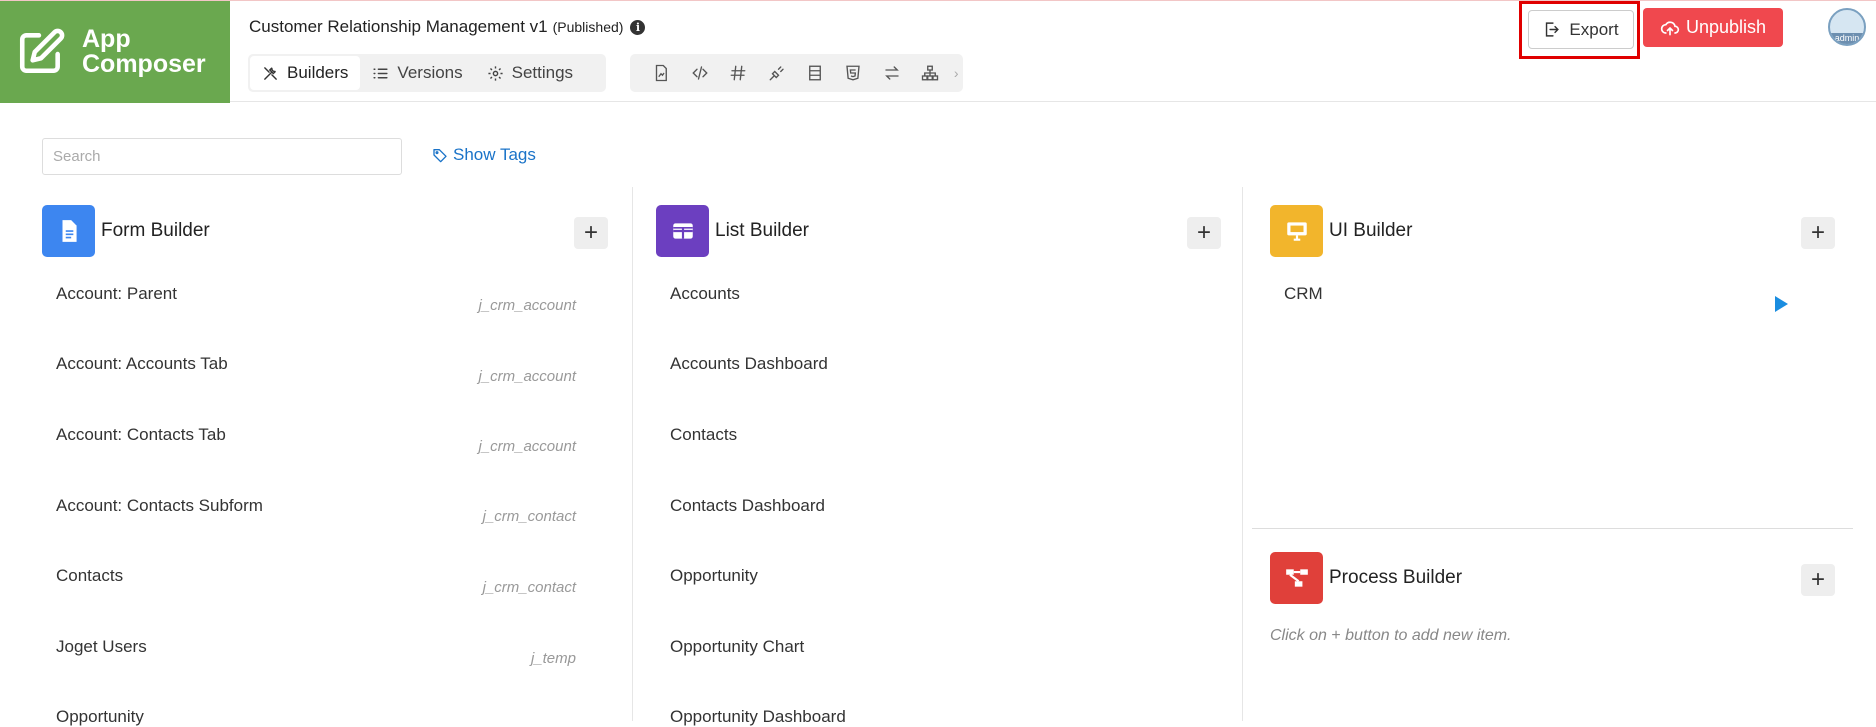 This screenshot has height=727, width=1876. I want to click on show-tags-link: Show Tags, so click(484, 155).